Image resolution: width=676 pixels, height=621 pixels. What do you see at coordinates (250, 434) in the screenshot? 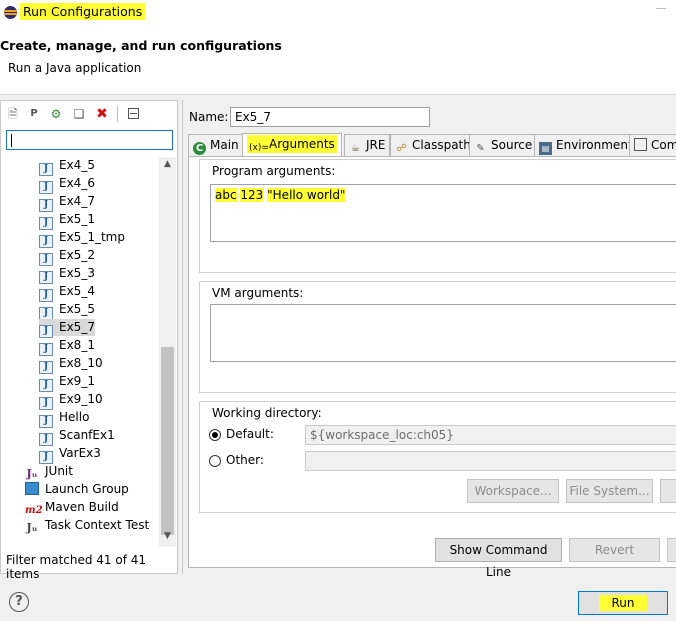
I see `default-label: Default:` at bounding box center [250, 434].